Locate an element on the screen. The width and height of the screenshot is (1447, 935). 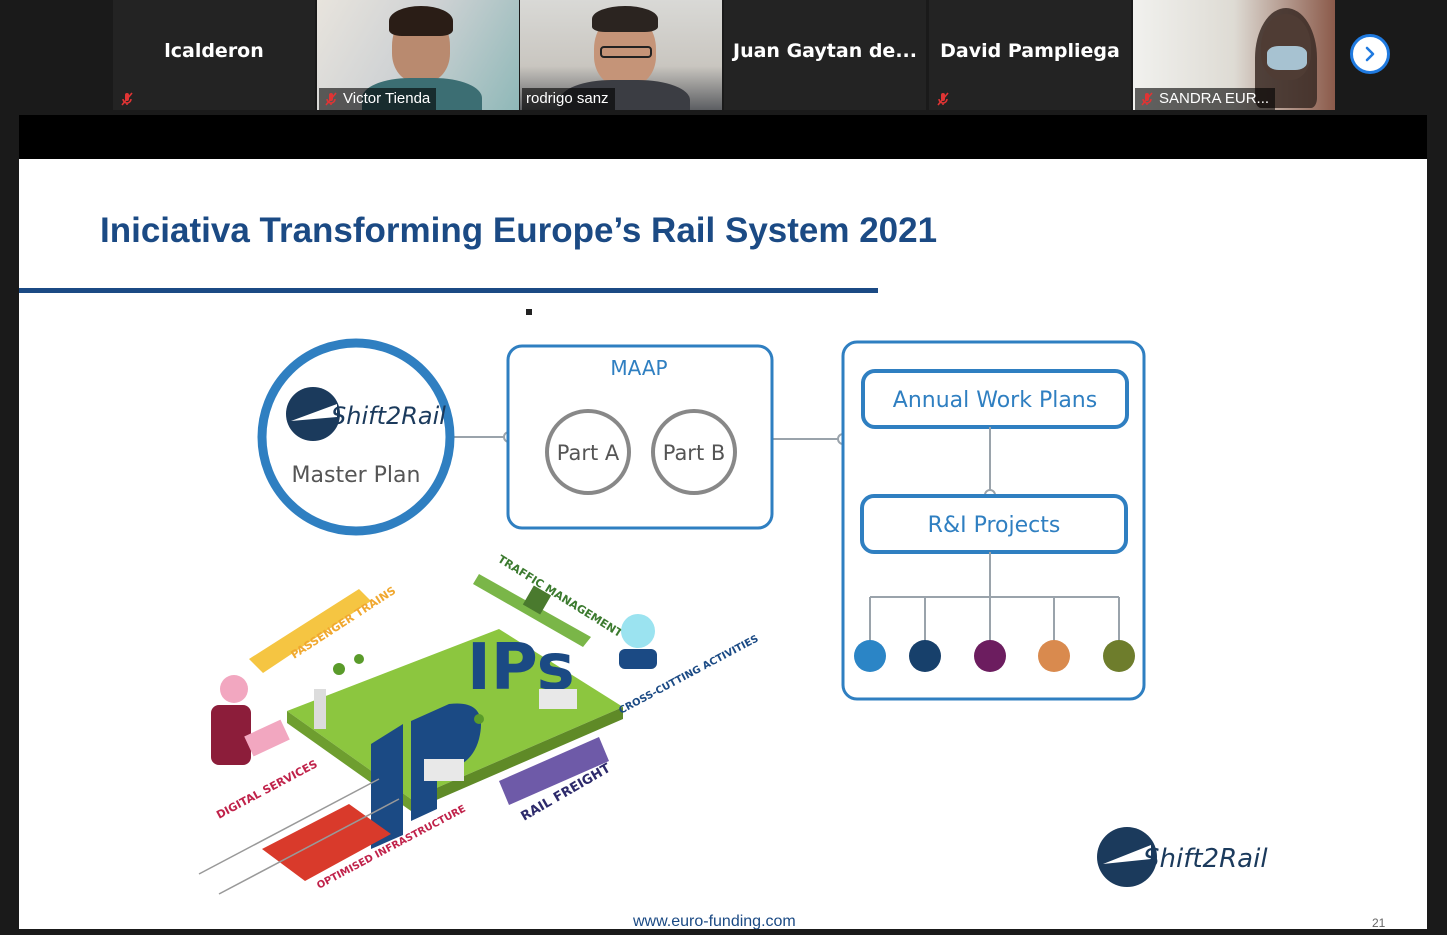
participant-label: rodrigo sanz is located at coordinates (568, 99).